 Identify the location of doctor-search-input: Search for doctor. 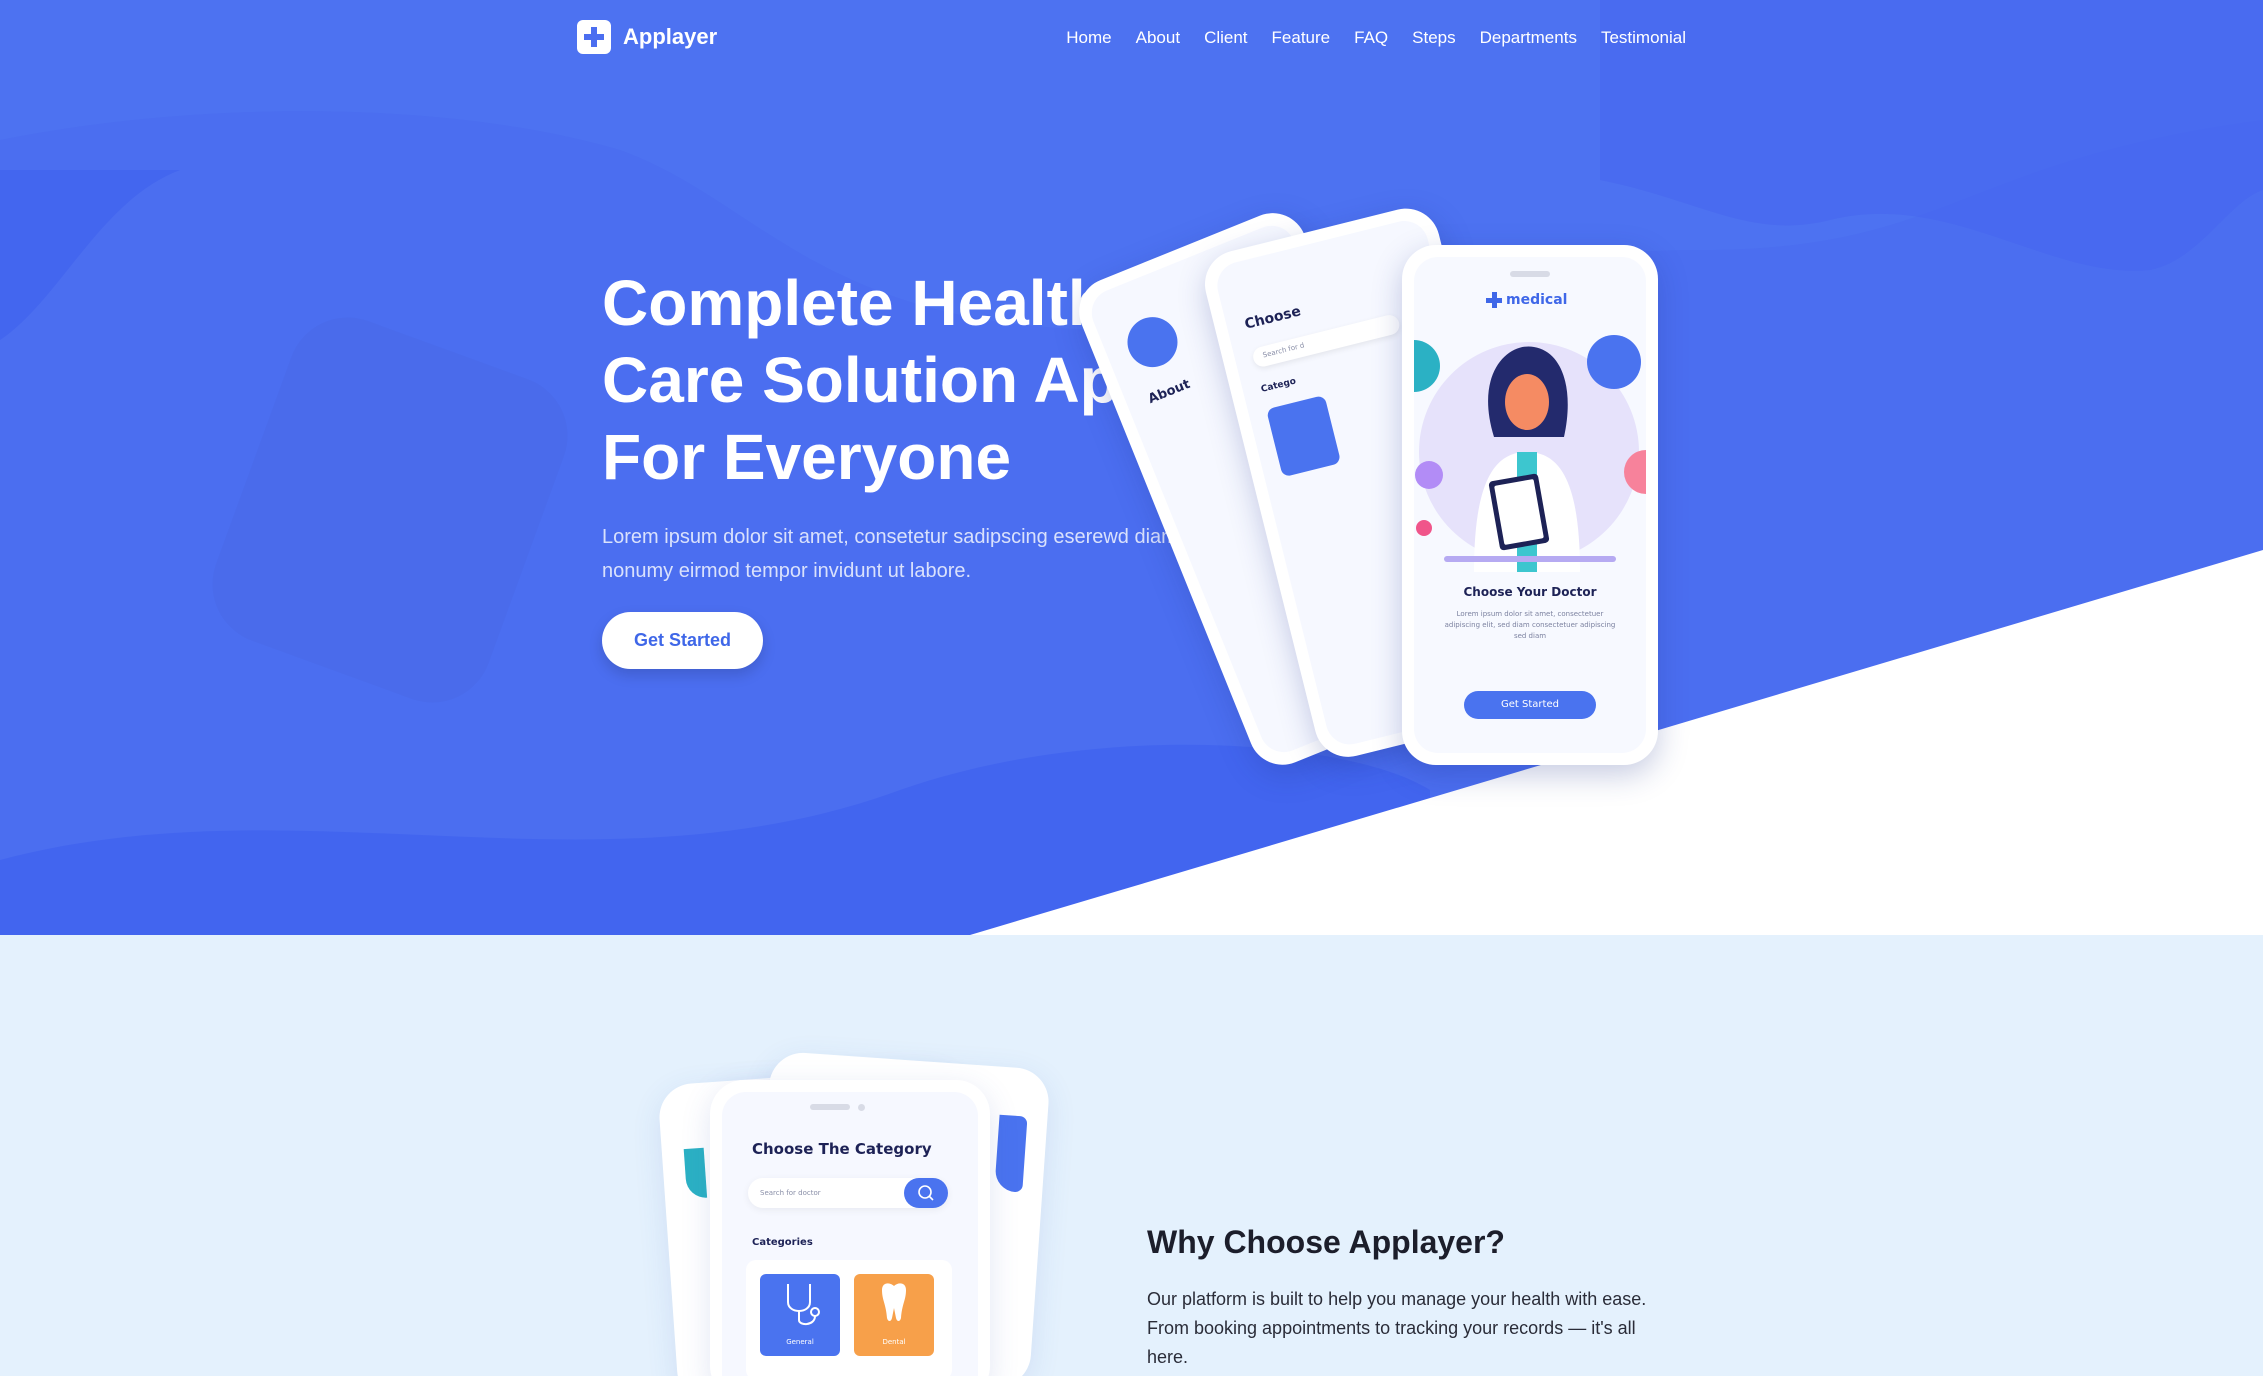
(848, 1193).